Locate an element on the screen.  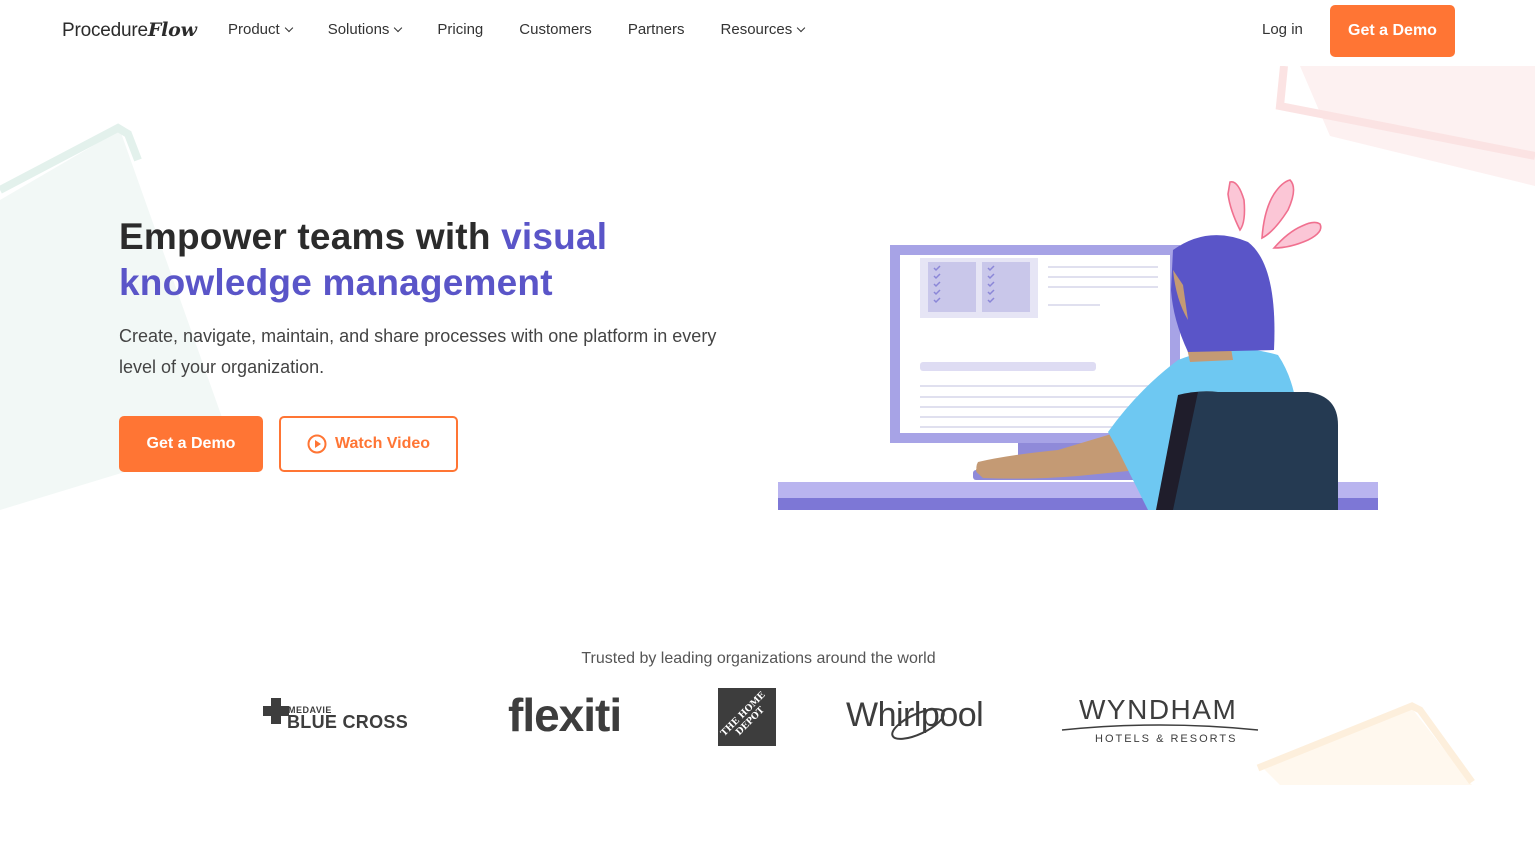
nav-item-label: Customers is located at coordinates (555, 29).